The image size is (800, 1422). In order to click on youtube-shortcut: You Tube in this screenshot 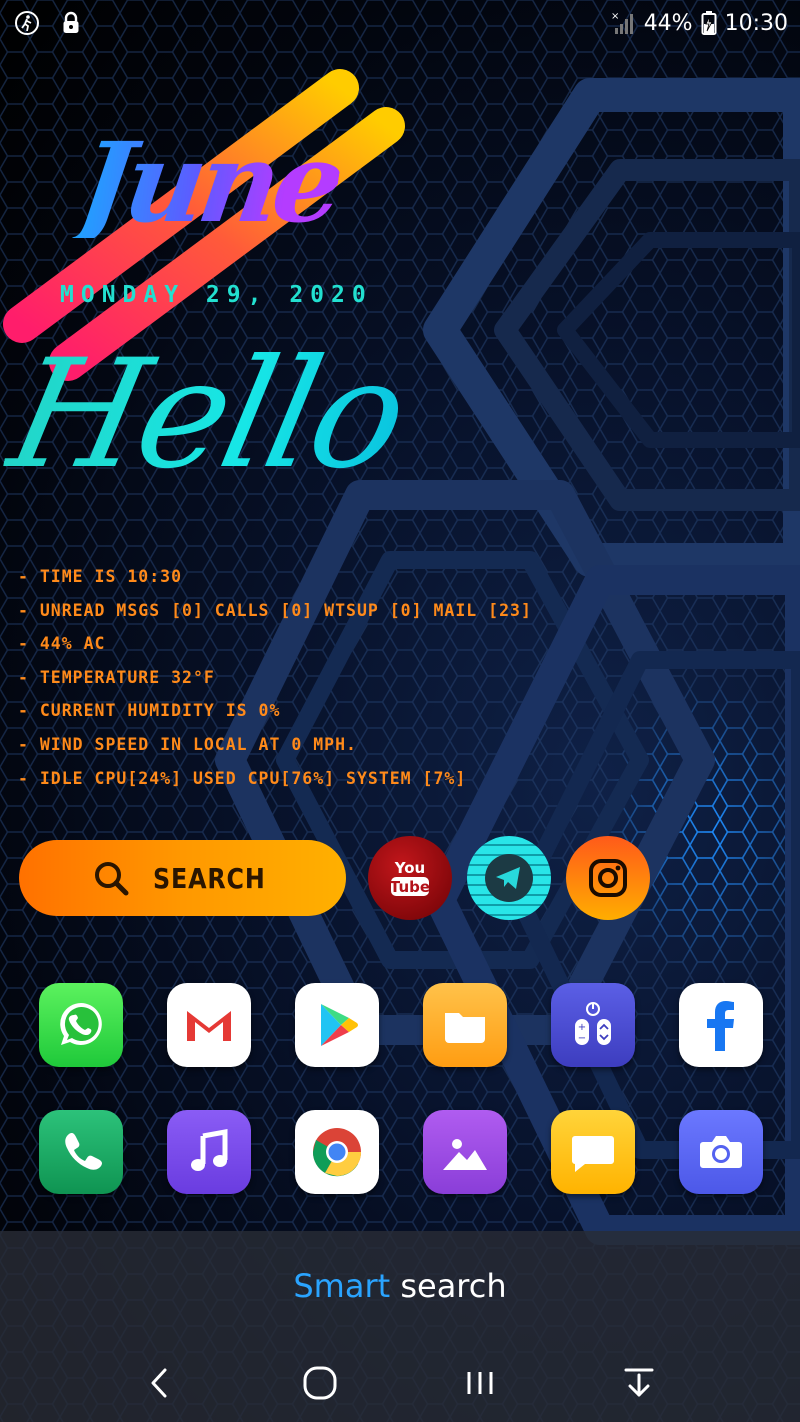, I will do `click(410, 878)`.